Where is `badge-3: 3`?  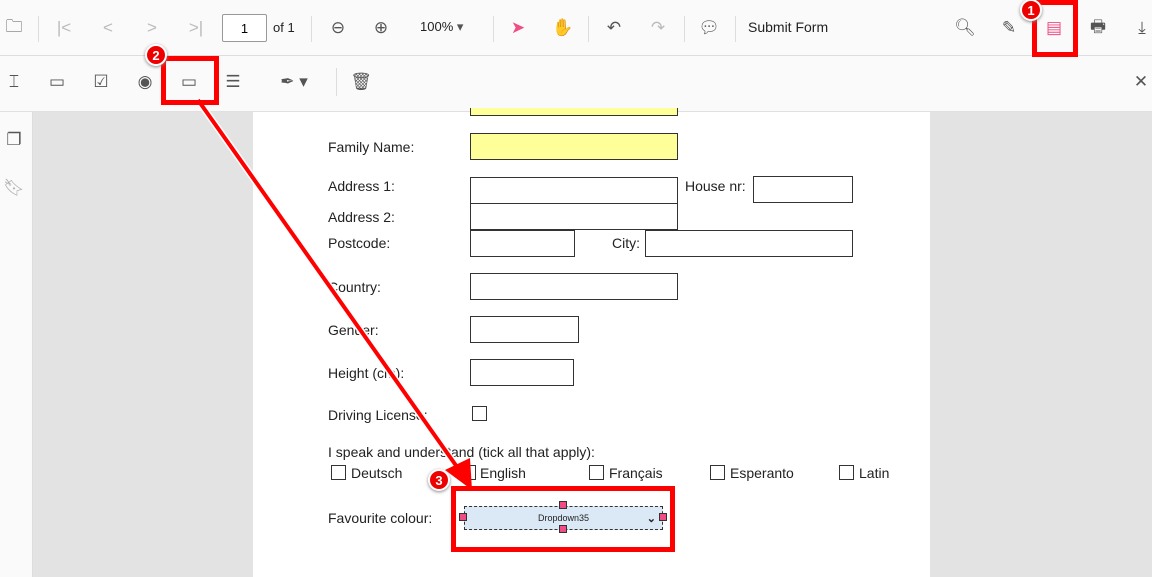
badge-3: 3 is located at coordinates (439, 480).